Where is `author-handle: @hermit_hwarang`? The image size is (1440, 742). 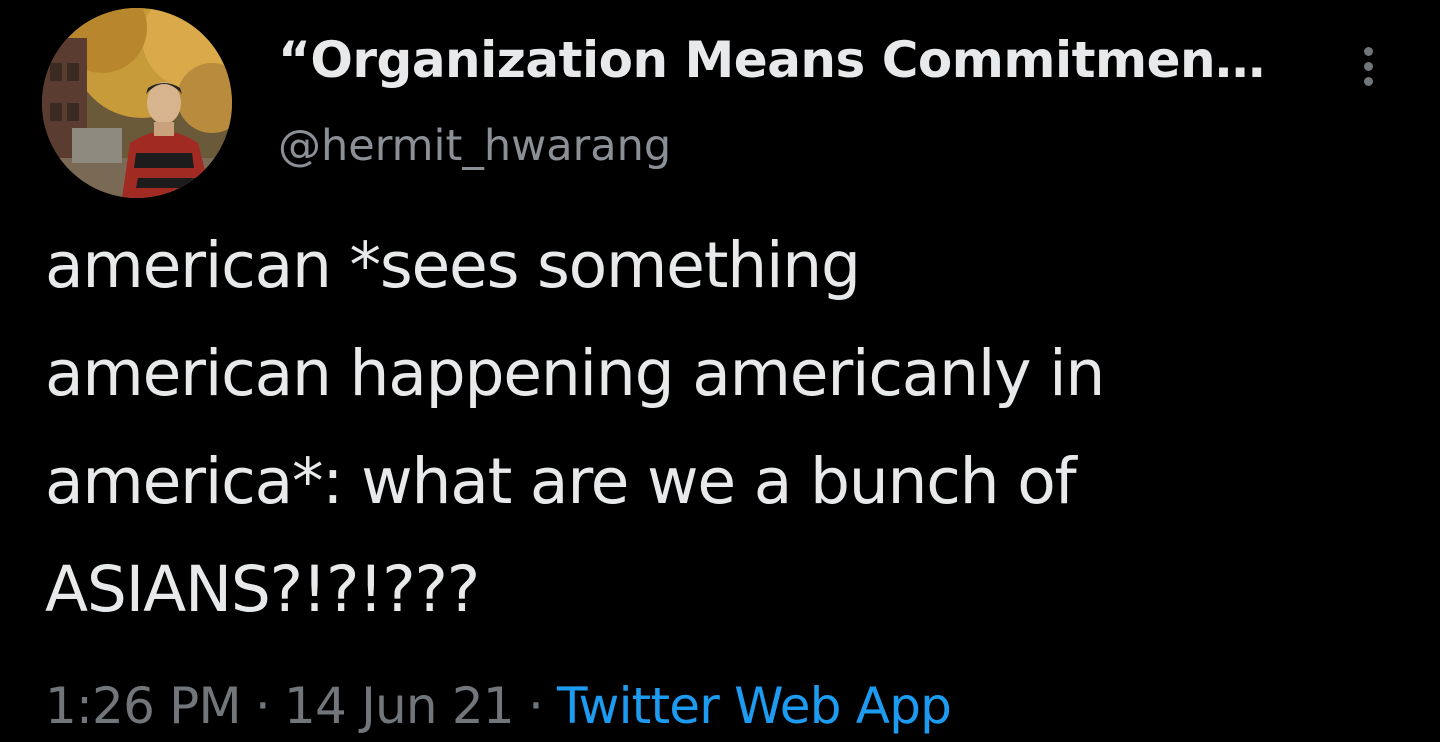
author-handle: @hermit_hwarang is located at coordinates (474, 146).